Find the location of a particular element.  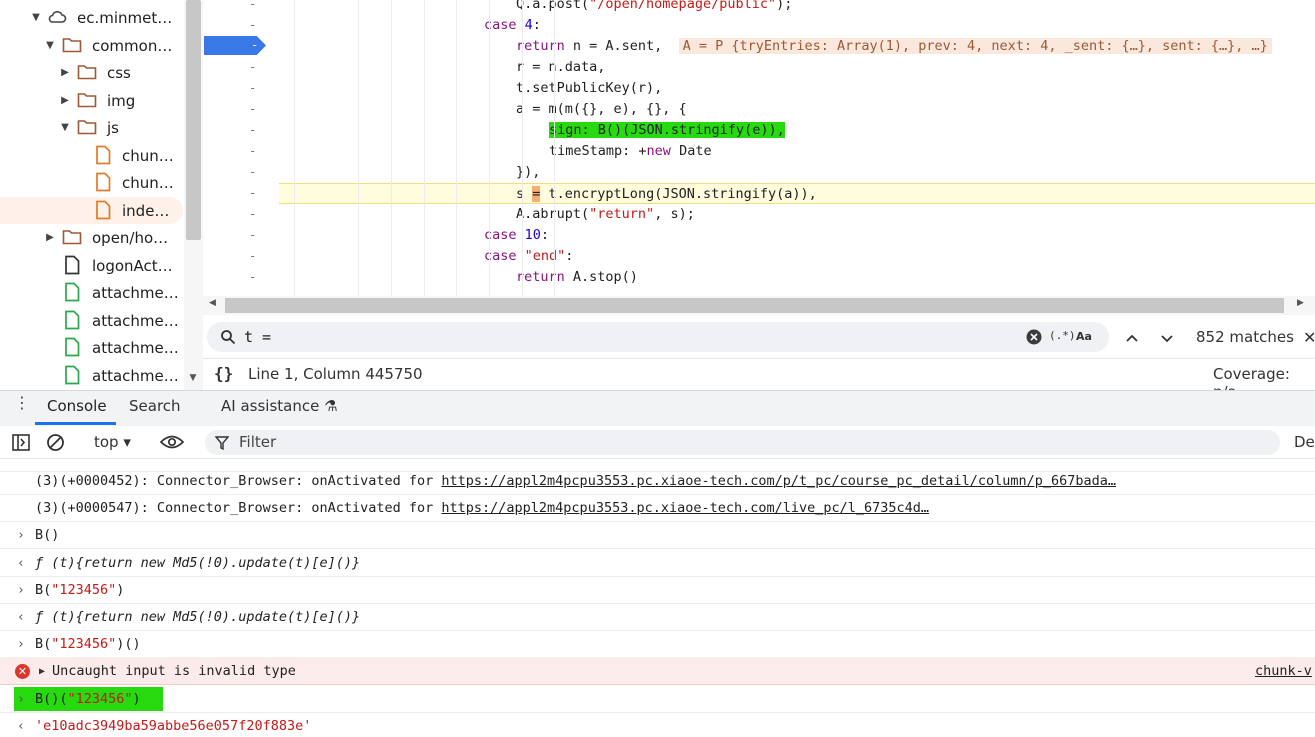

clear-search-icon is located at coordinates (1034, 337).